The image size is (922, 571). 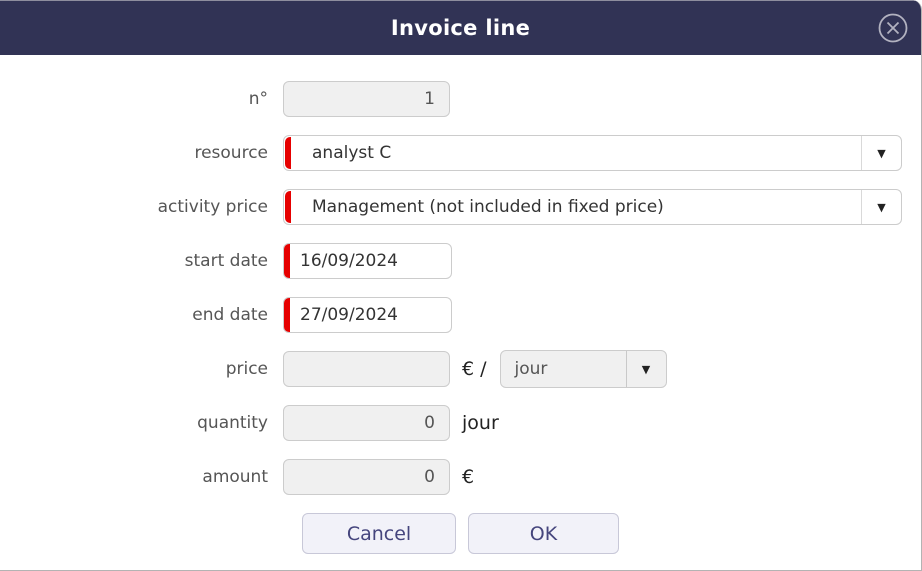 I want to click on end-date-wrapper, so click(x=367, y=315).